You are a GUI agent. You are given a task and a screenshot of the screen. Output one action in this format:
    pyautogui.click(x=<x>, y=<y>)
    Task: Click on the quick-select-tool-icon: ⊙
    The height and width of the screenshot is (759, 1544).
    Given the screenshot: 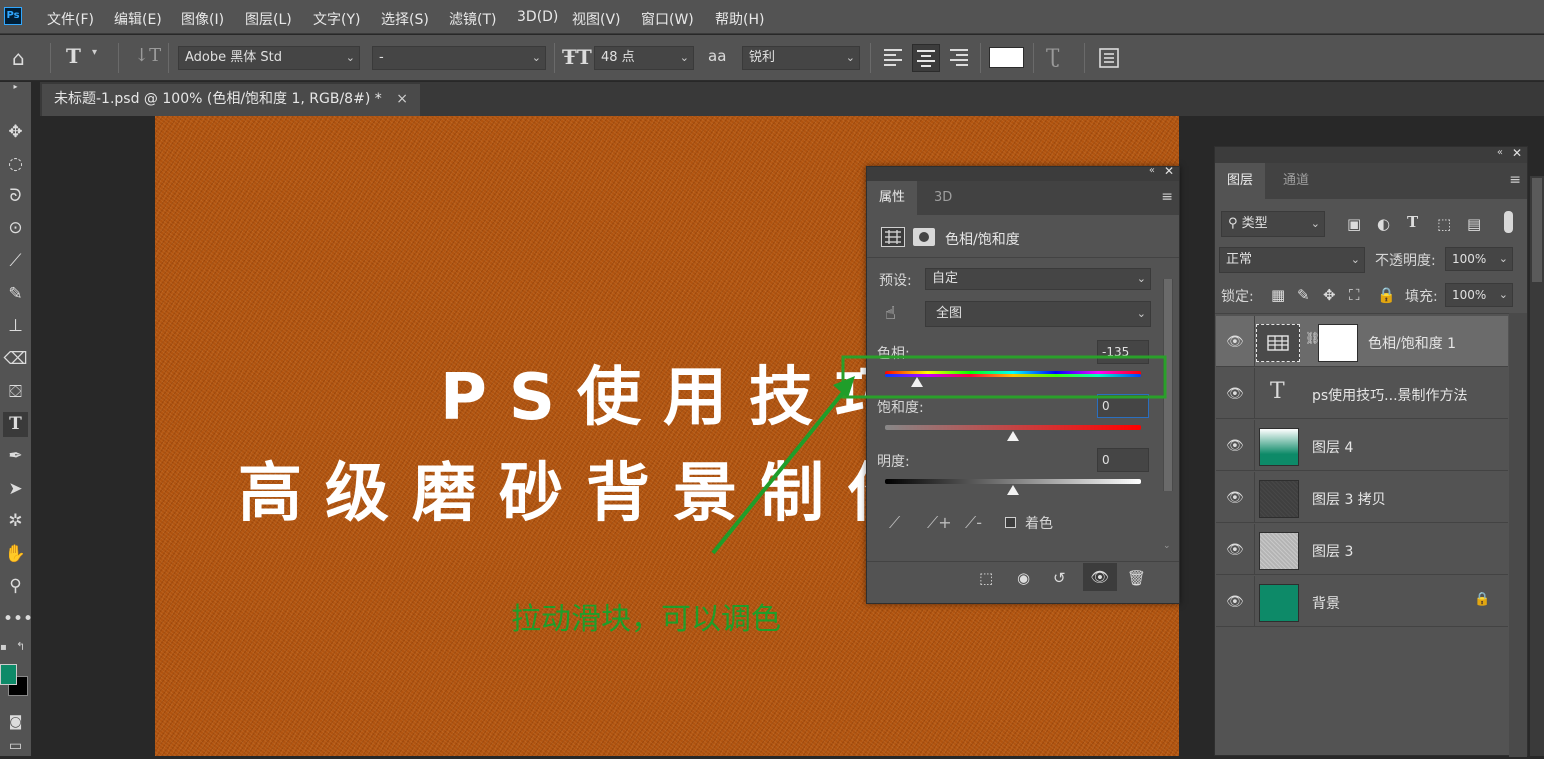 What is the action you would take?
    pyautogui.click(x=15, y=228)
    